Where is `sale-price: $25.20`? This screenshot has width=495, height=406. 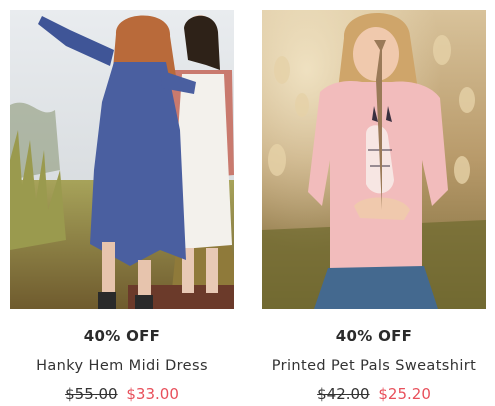 sale-price: $25.20 is located at coordinates (404, 394).